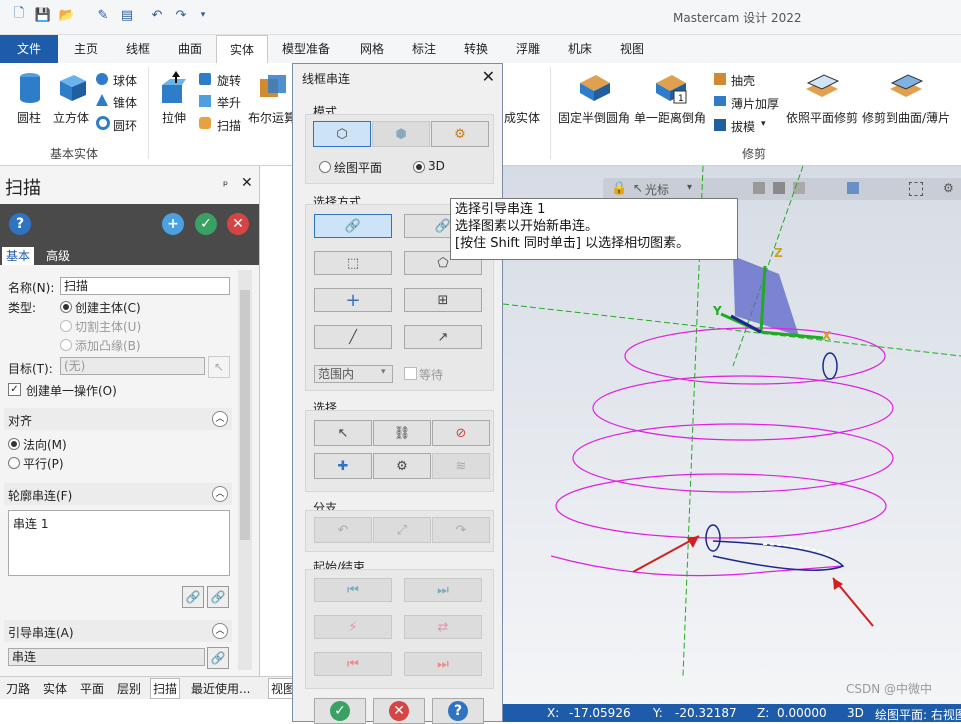 This screenshot has width=961, height=724. What do you see at coordinates (353, 627) in the screenshot?
I see `dynamic-icon: ⚡` at bounding box center [353, 627].